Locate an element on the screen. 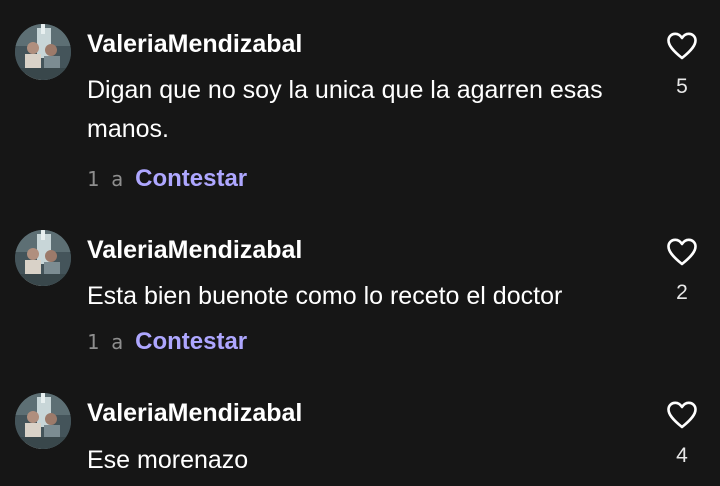  like-button: 2 is located at coordinates (682, 271).